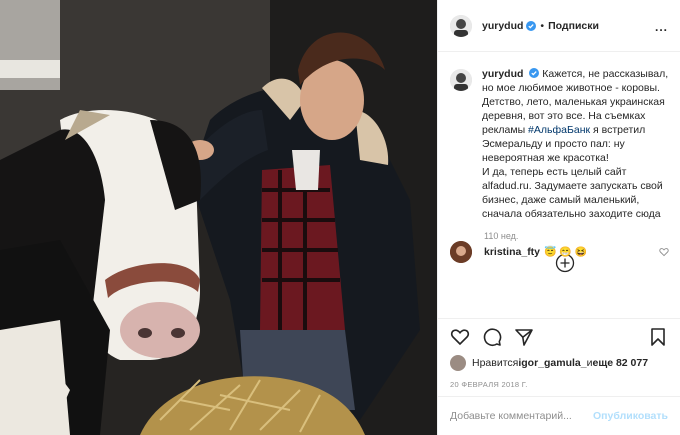 Image resolution: width=680 pixels, height=435 pixels. I want to click on comment-avatar, so click(461, 252).